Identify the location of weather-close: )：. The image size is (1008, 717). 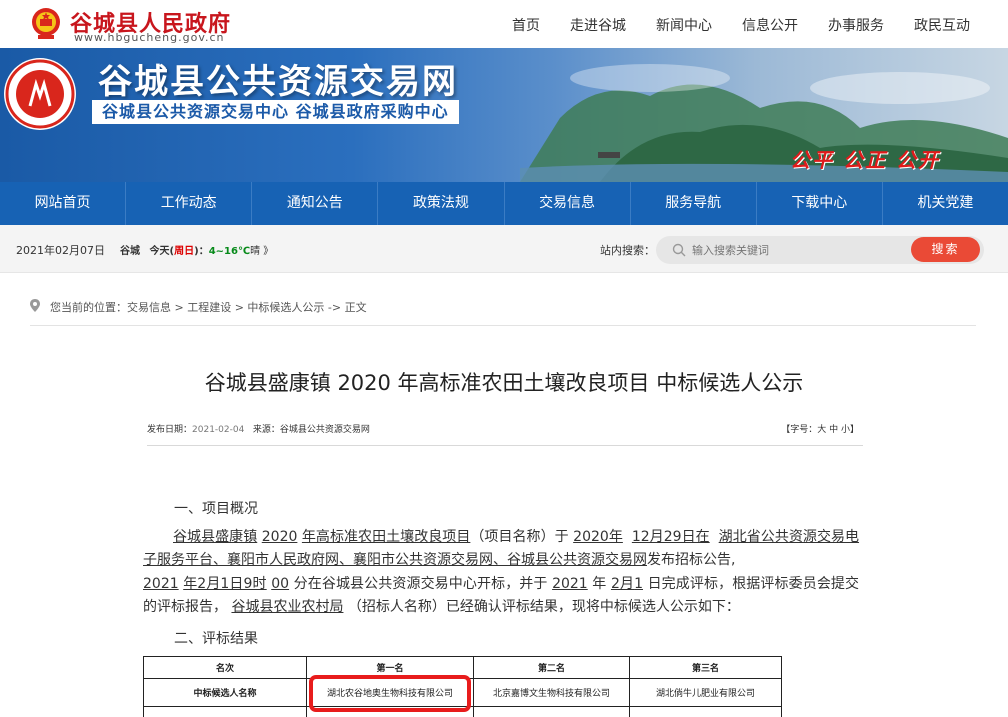
(201, 251).